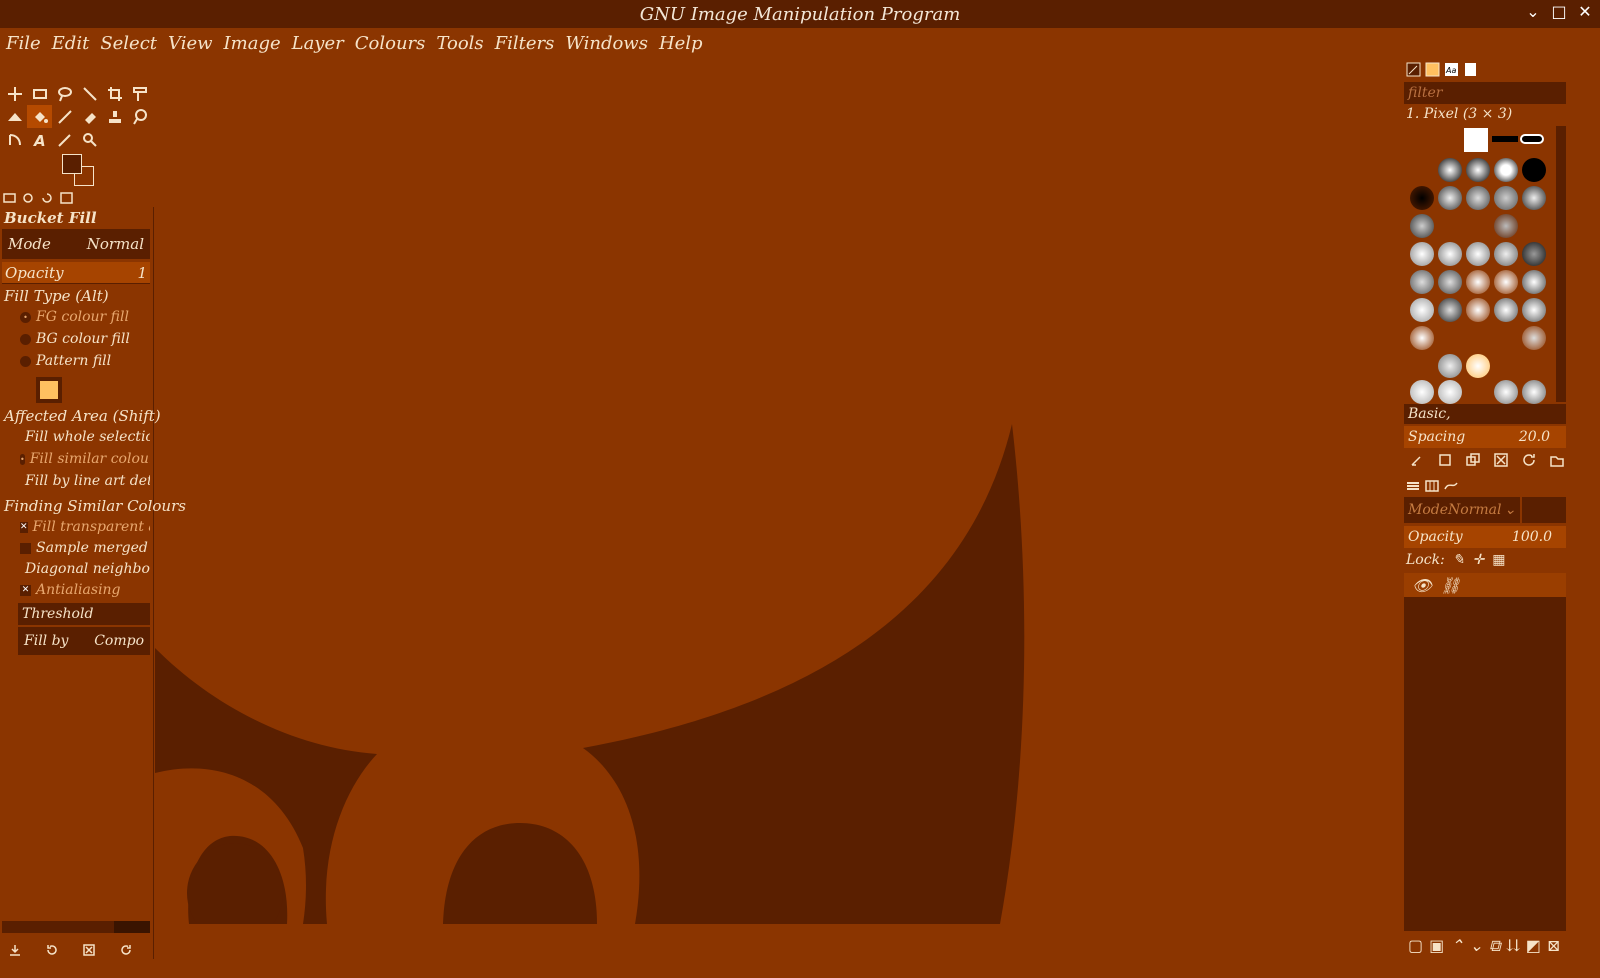 The width and height of the screenshot is (1600, 978). Describe the element at coordinates (190, 43) in the screenshot. I see `menu-view: View` at that location.